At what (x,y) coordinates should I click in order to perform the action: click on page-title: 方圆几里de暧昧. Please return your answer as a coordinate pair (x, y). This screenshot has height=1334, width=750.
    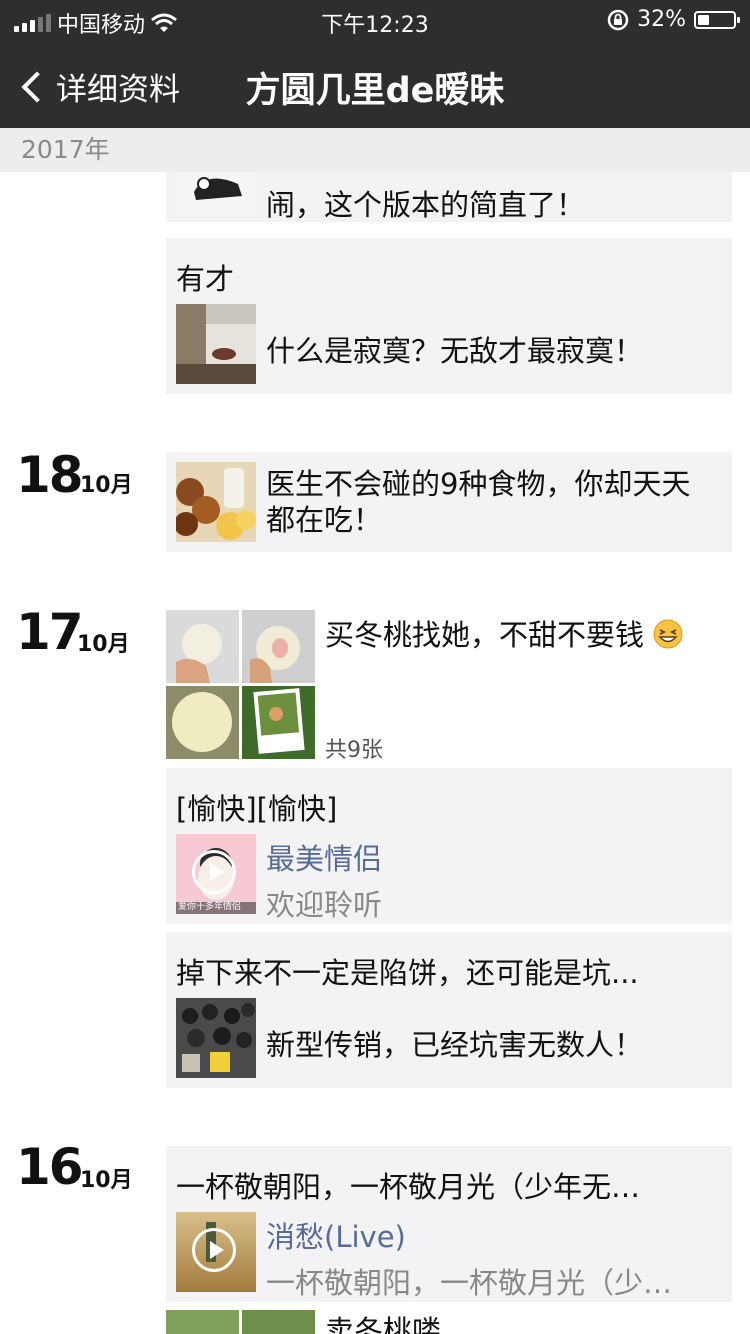
    Looking at the image, I should click on (375, 91).